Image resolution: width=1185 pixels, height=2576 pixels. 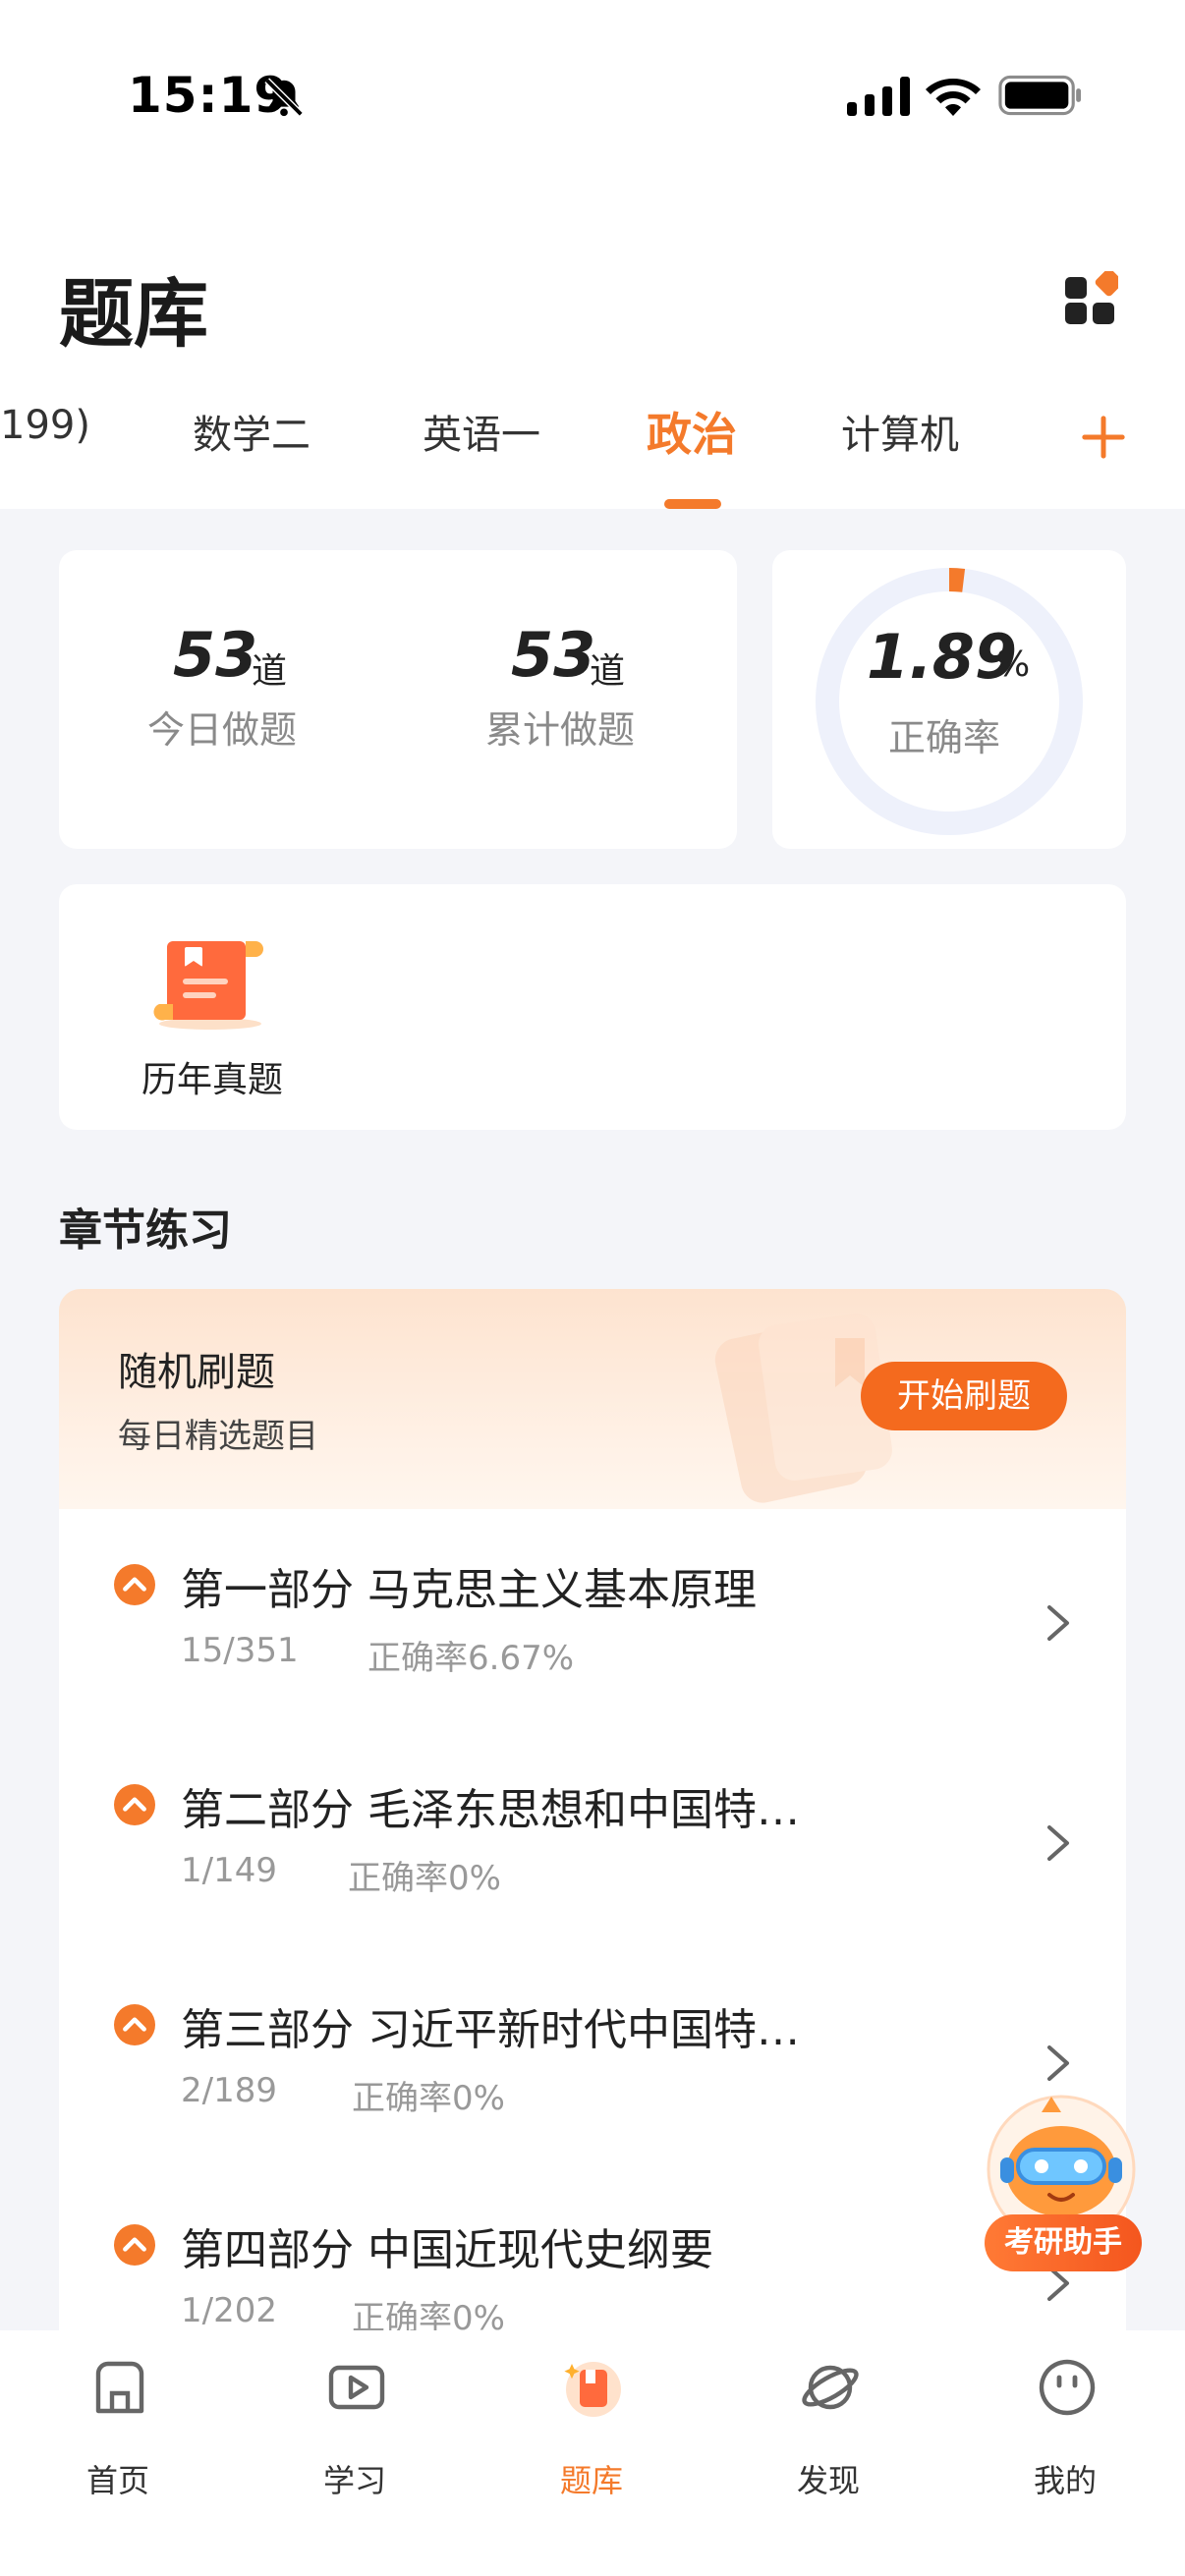 What do you see at coordinates (592, 1007) in the screenshot?
I see `past-exams-card: 历年真题` at bounding box center [592, 1007].